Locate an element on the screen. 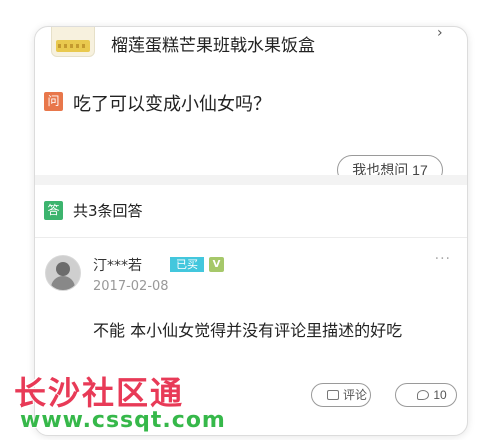 Image resolution: width=500 pixels, height=440 pixels. verified-icon: V is located at coordinates (216, 264).